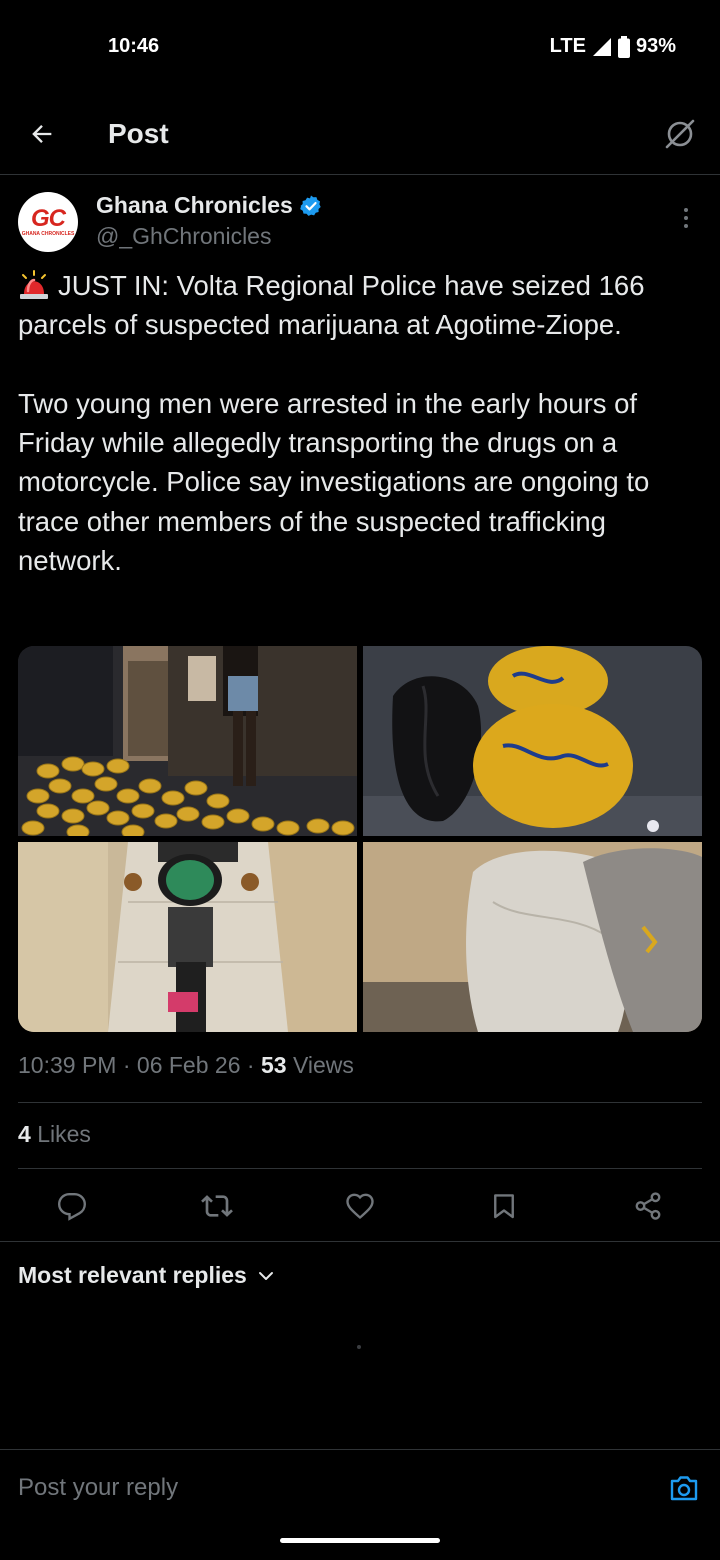  What do you see at coordinates (613, 46) in the screenshot?
I see `status-indicators: LTE 93%` at bounding box center [613, 46].